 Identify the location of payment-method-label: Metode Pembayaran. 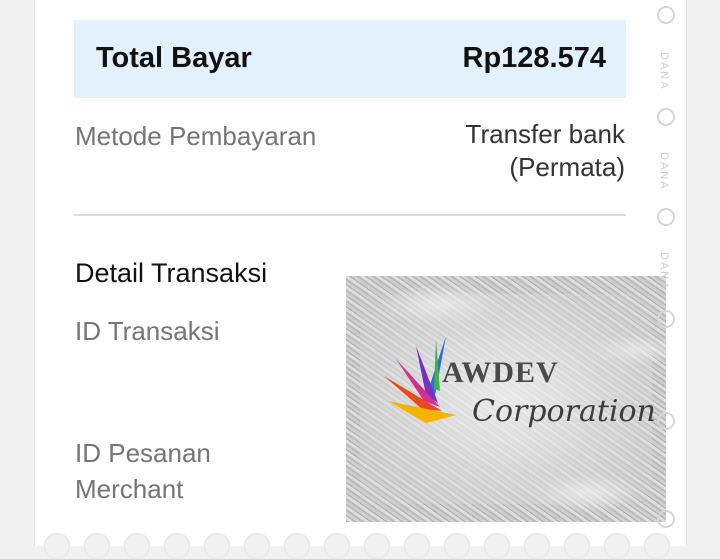
(196, 136).